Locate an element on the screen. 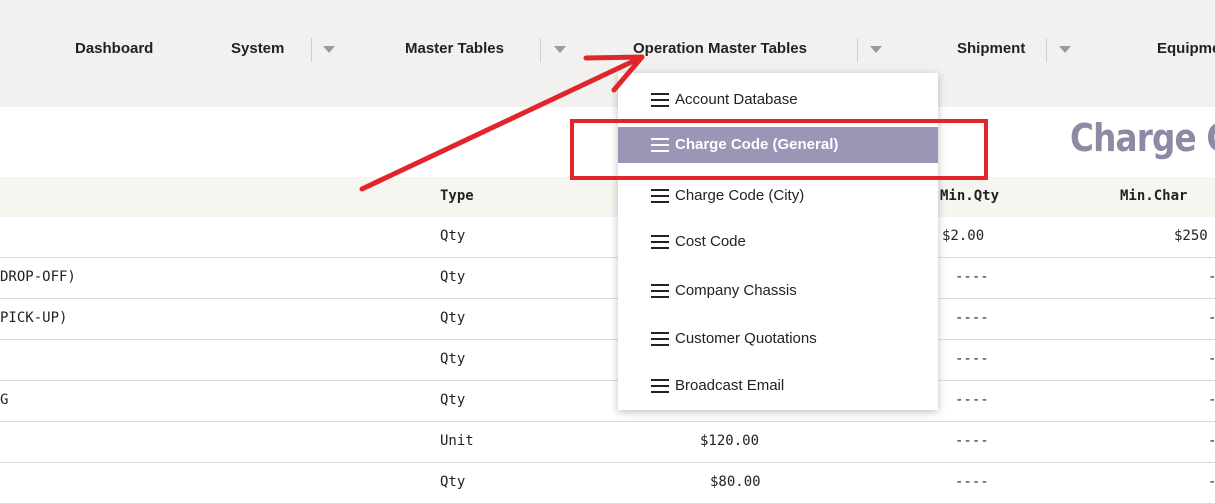 The width and height of the screenshot is (1215, 504). nav-master-tables: Master Tables is located at coordinates (485, 50).